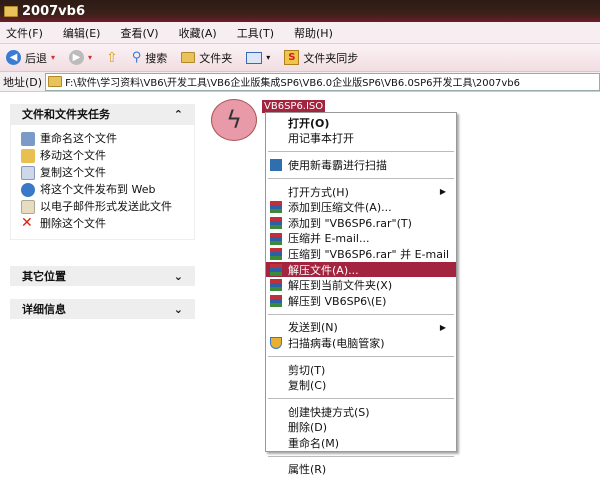 The width and height of the screenshot is (600, 477). What do you see at coordinates (13, 57) in the screenshot?
I see `back-arrow-icon: ◀` at bounding box center [13, 57].